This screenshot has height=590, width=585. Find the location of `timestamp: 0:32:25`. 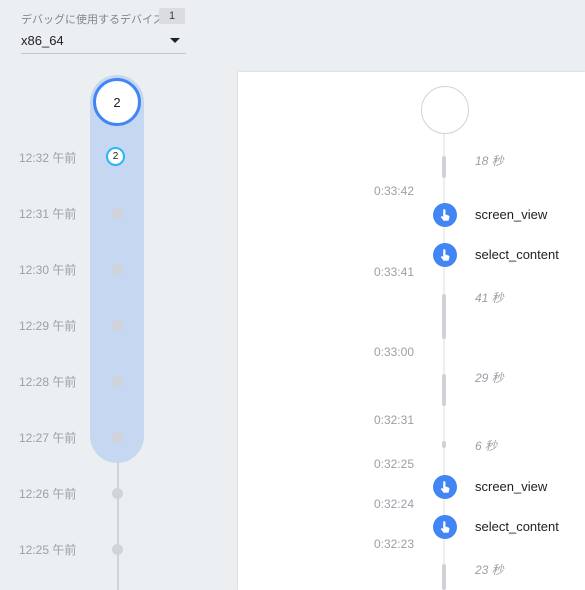

timestamp: 0:32:25 is located at coordinates (393, 464).